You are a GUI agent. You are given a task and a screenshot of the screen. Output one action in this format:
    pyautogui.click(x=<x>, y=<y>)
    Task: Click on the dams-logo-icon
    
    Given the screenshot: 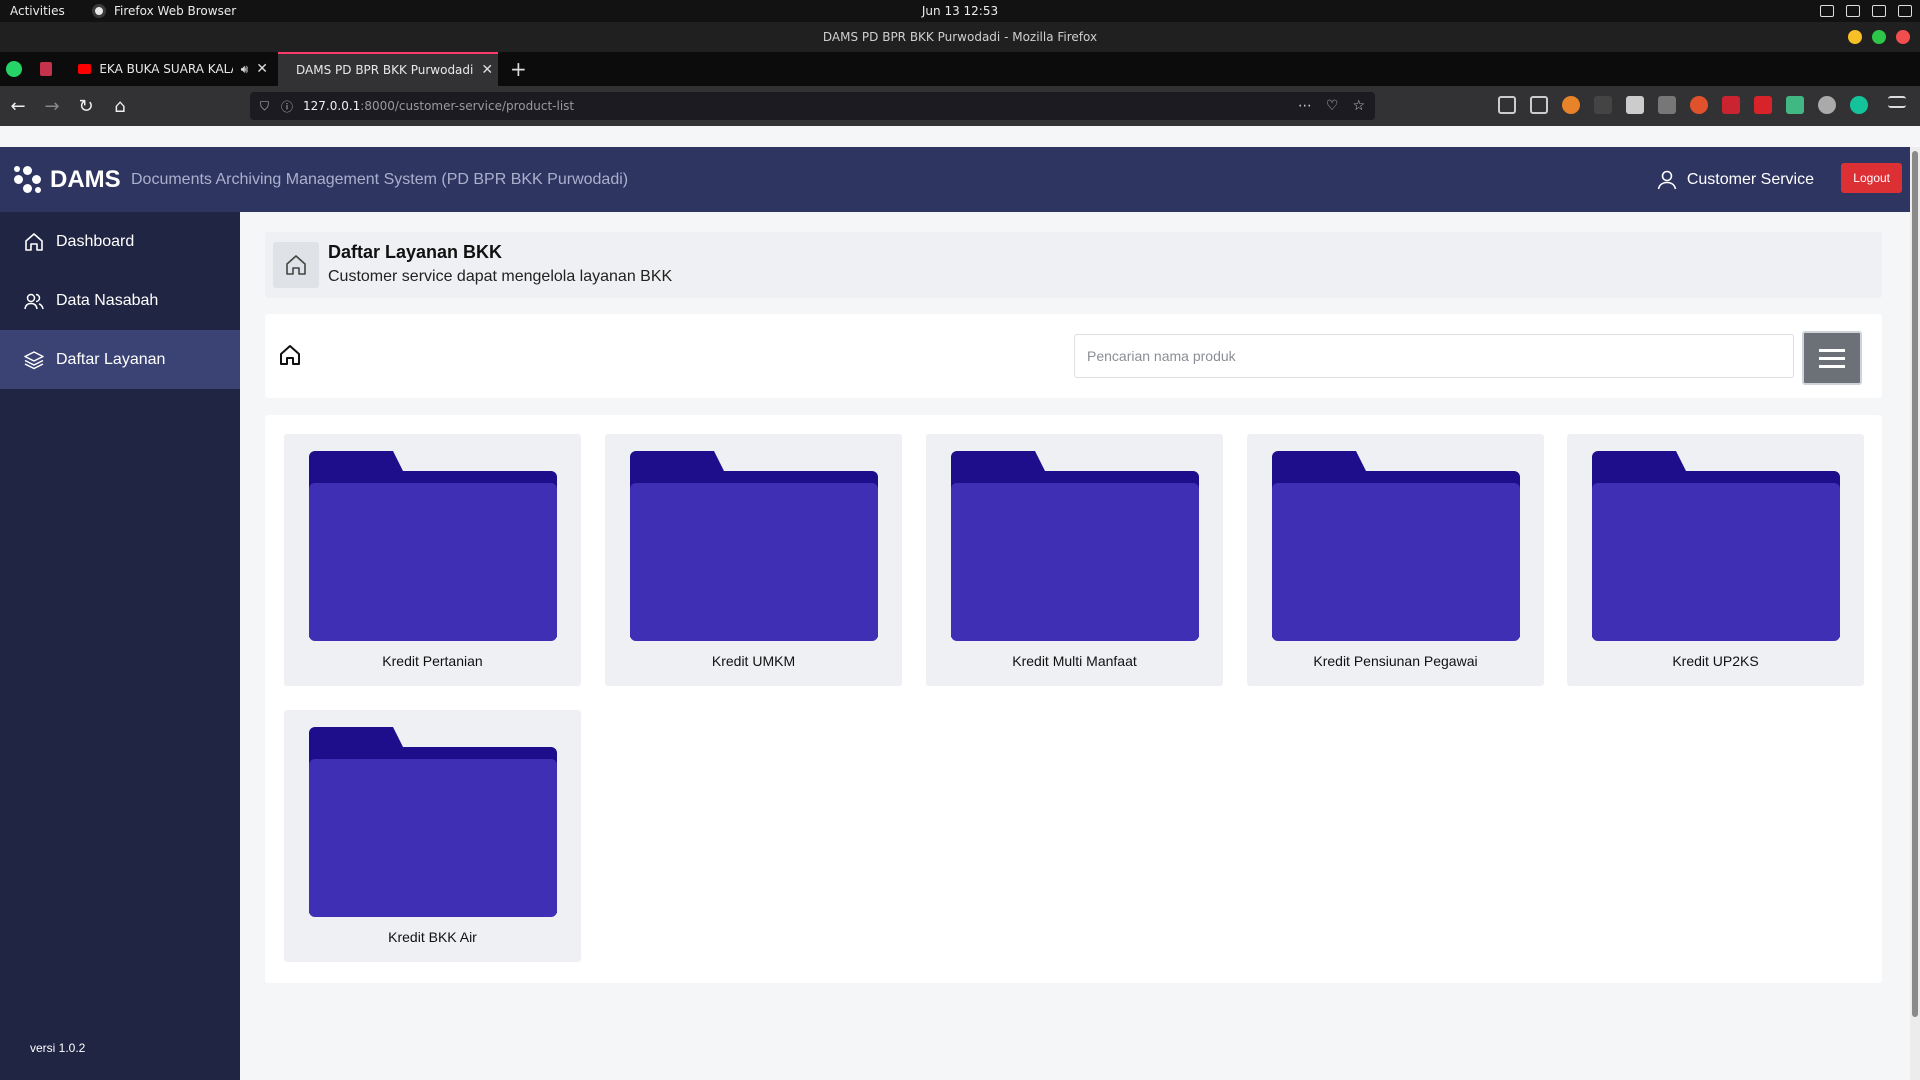 What is the action you would take?
    pyautogui.click(x=28, y=179)
    